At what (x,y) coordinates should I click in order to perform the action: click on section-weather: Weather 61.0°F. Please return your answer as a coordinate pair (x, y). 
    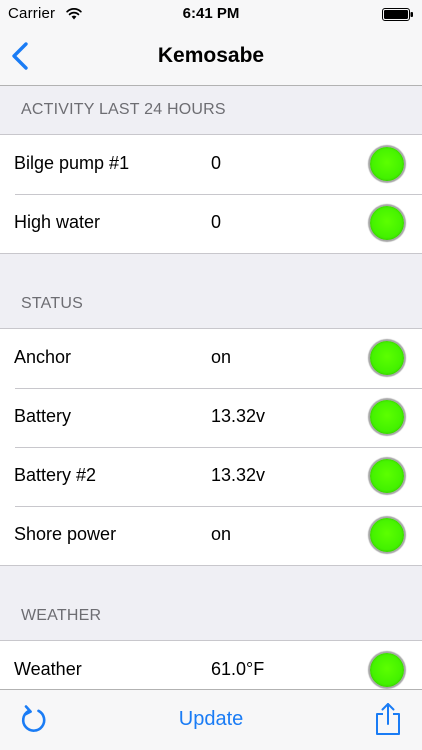
    Looking at the image, I should click on (211, 664).